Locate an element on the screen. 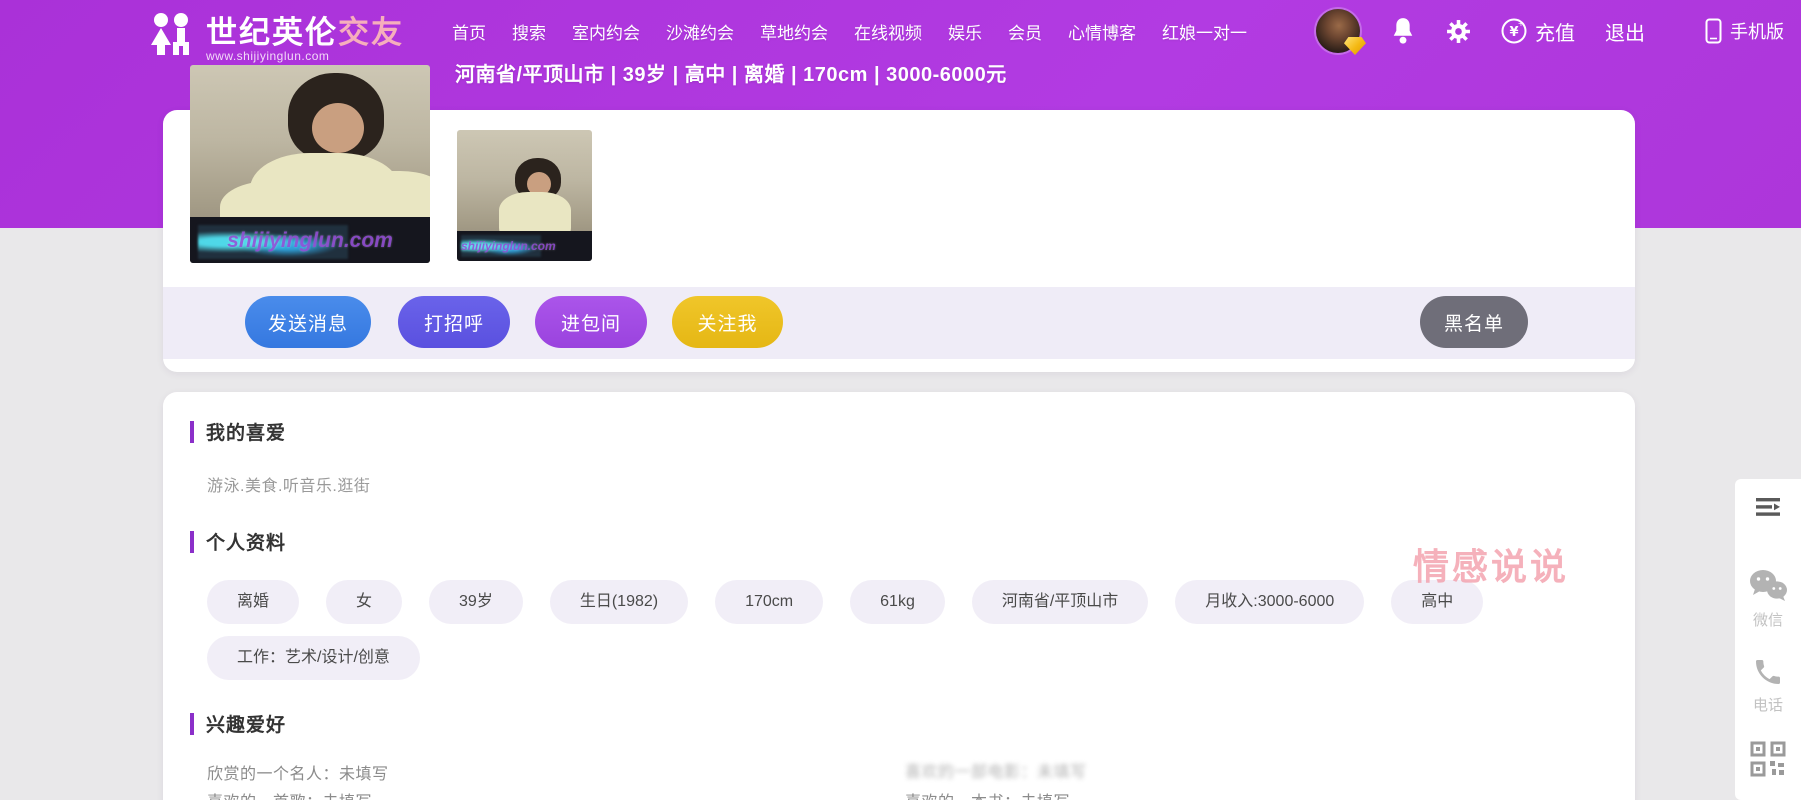 This screenshot has width=1801, height=800. wechat-icon is located at coordinates (1768, 585).